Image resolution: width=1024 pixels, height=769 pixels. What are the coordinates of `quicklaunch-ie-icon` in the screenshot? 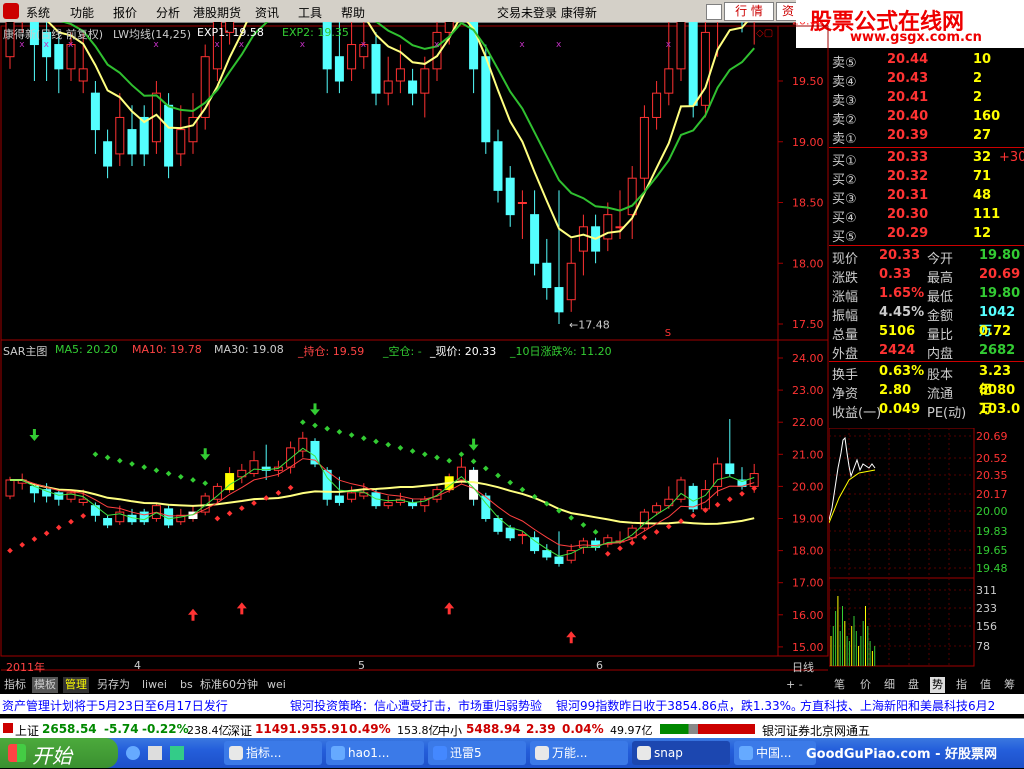 It's located at (133, 753).